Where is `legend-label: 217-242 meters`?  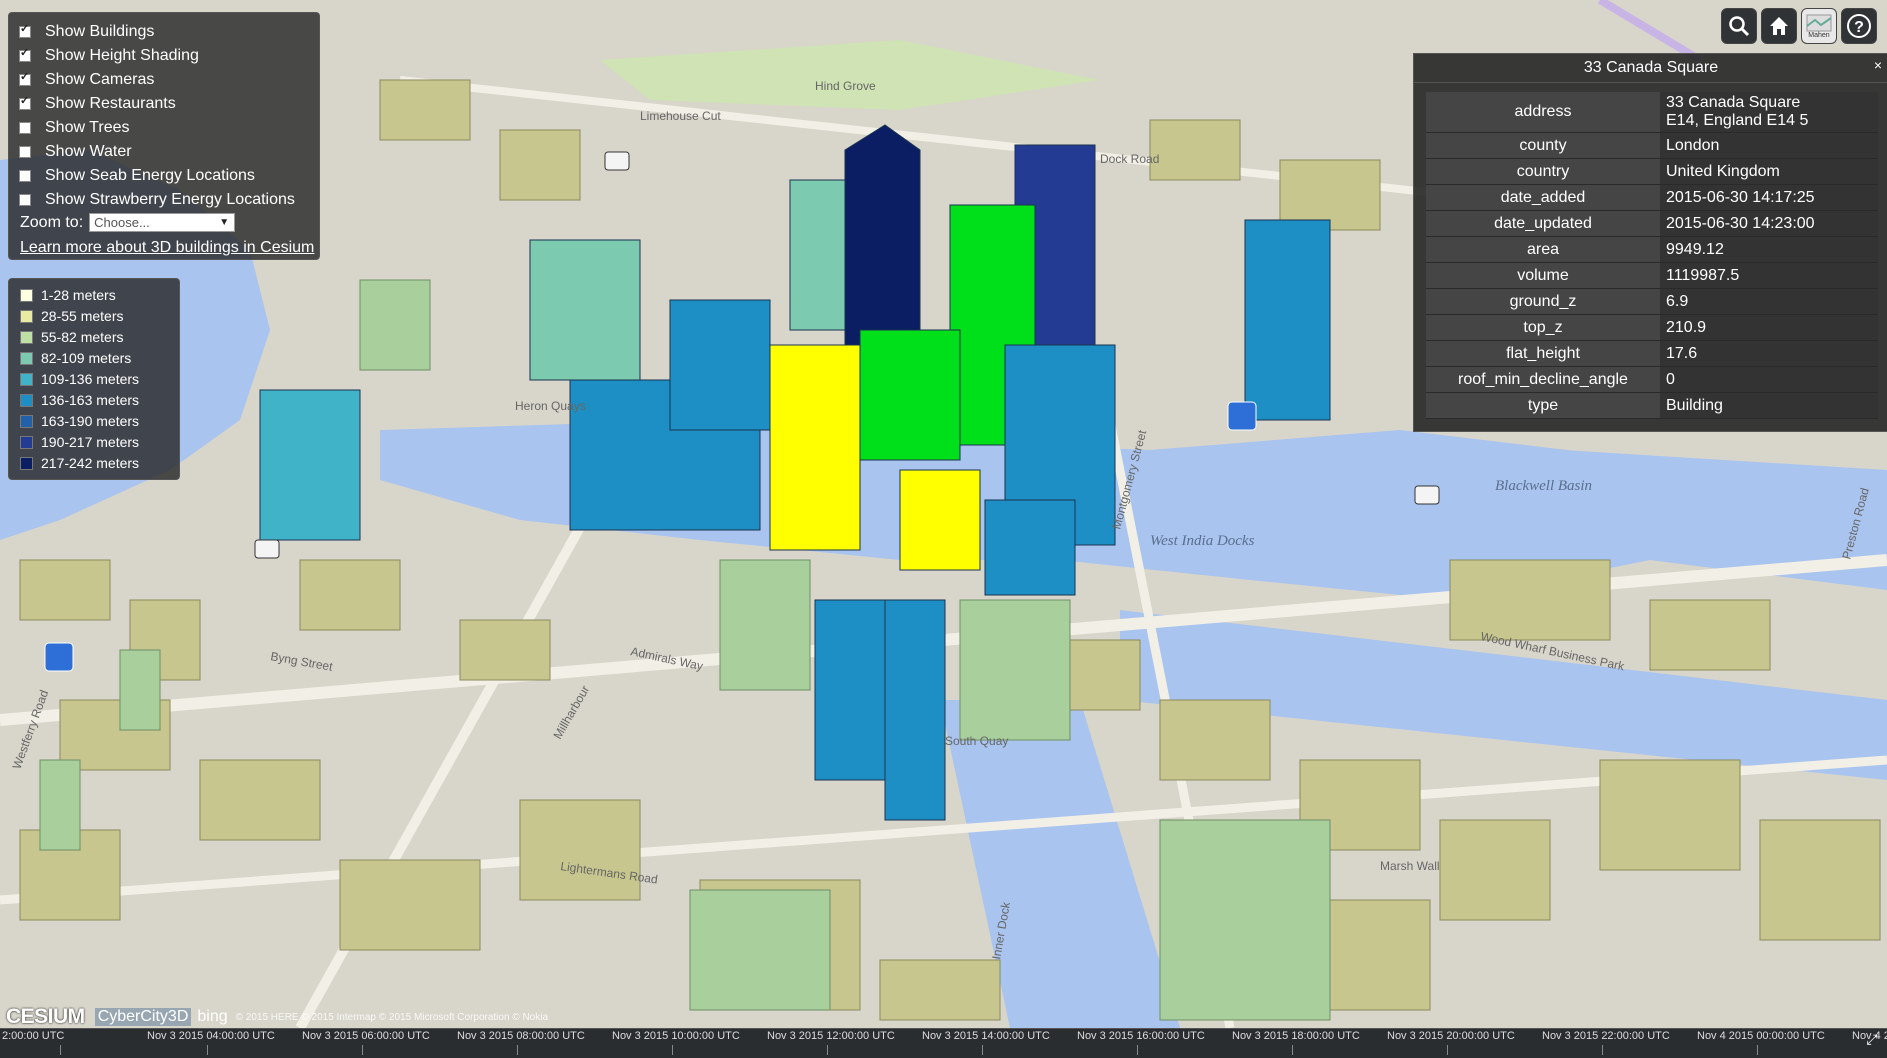
legend-label: 217-242 meters is located at coordinates (90, 463).